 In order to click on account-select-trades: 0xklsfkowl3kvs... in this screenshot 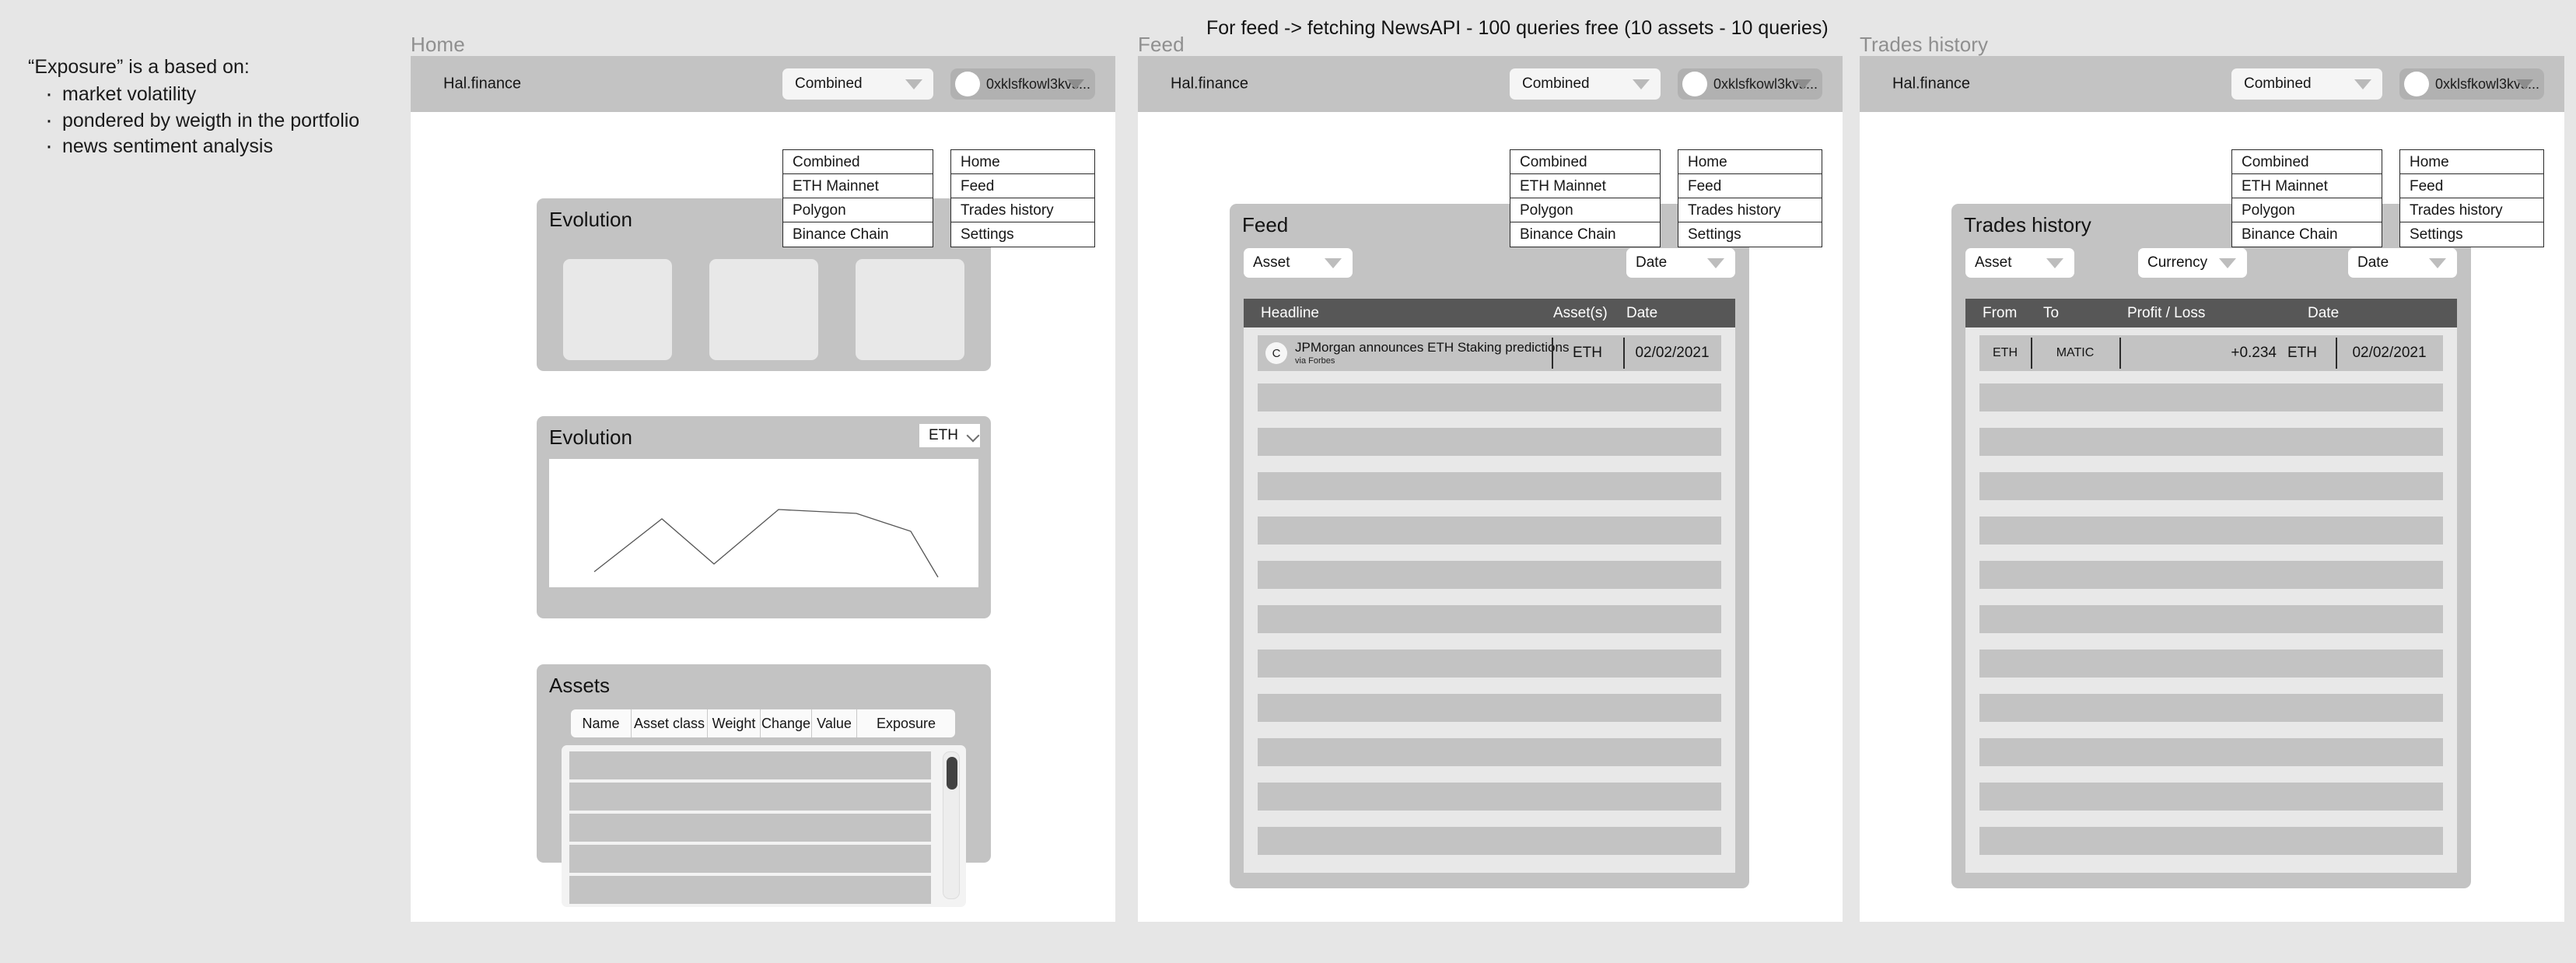, I will do `click(2471, 84)`.